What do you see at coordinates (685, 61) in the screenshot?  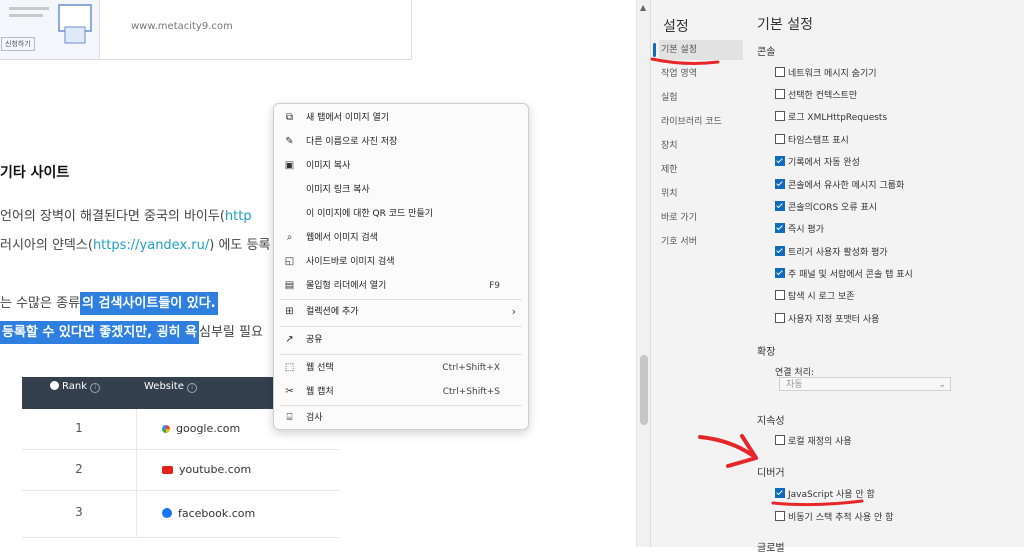 I see `underline-preferences` at bounding box center [685, 61].